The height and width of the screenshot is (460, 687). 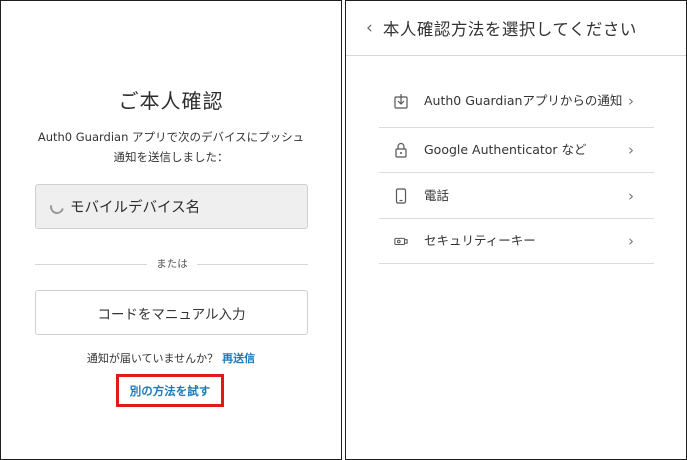 I want to click on method-item-security-key: セキュリティーキー ›, so click(x=516, y=241).